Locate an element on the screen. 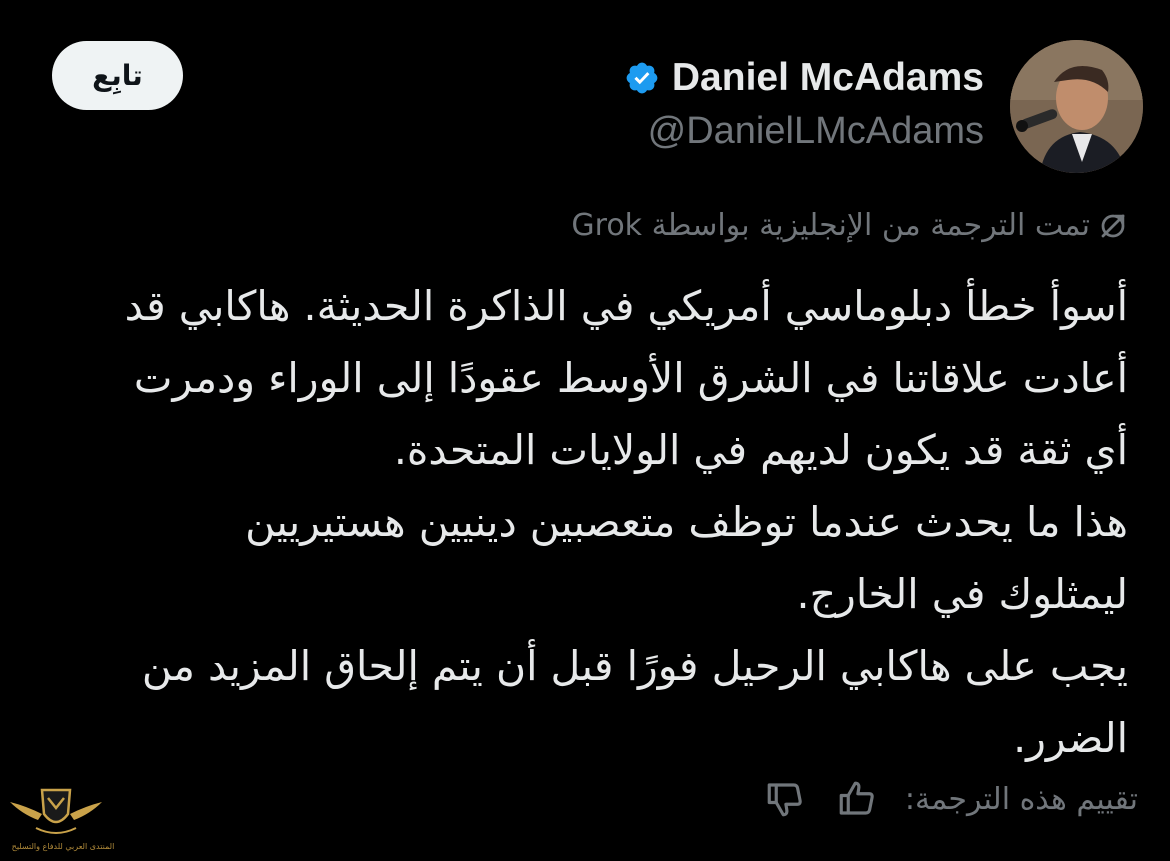  translate-icon is located at coordinates (1113, 226).